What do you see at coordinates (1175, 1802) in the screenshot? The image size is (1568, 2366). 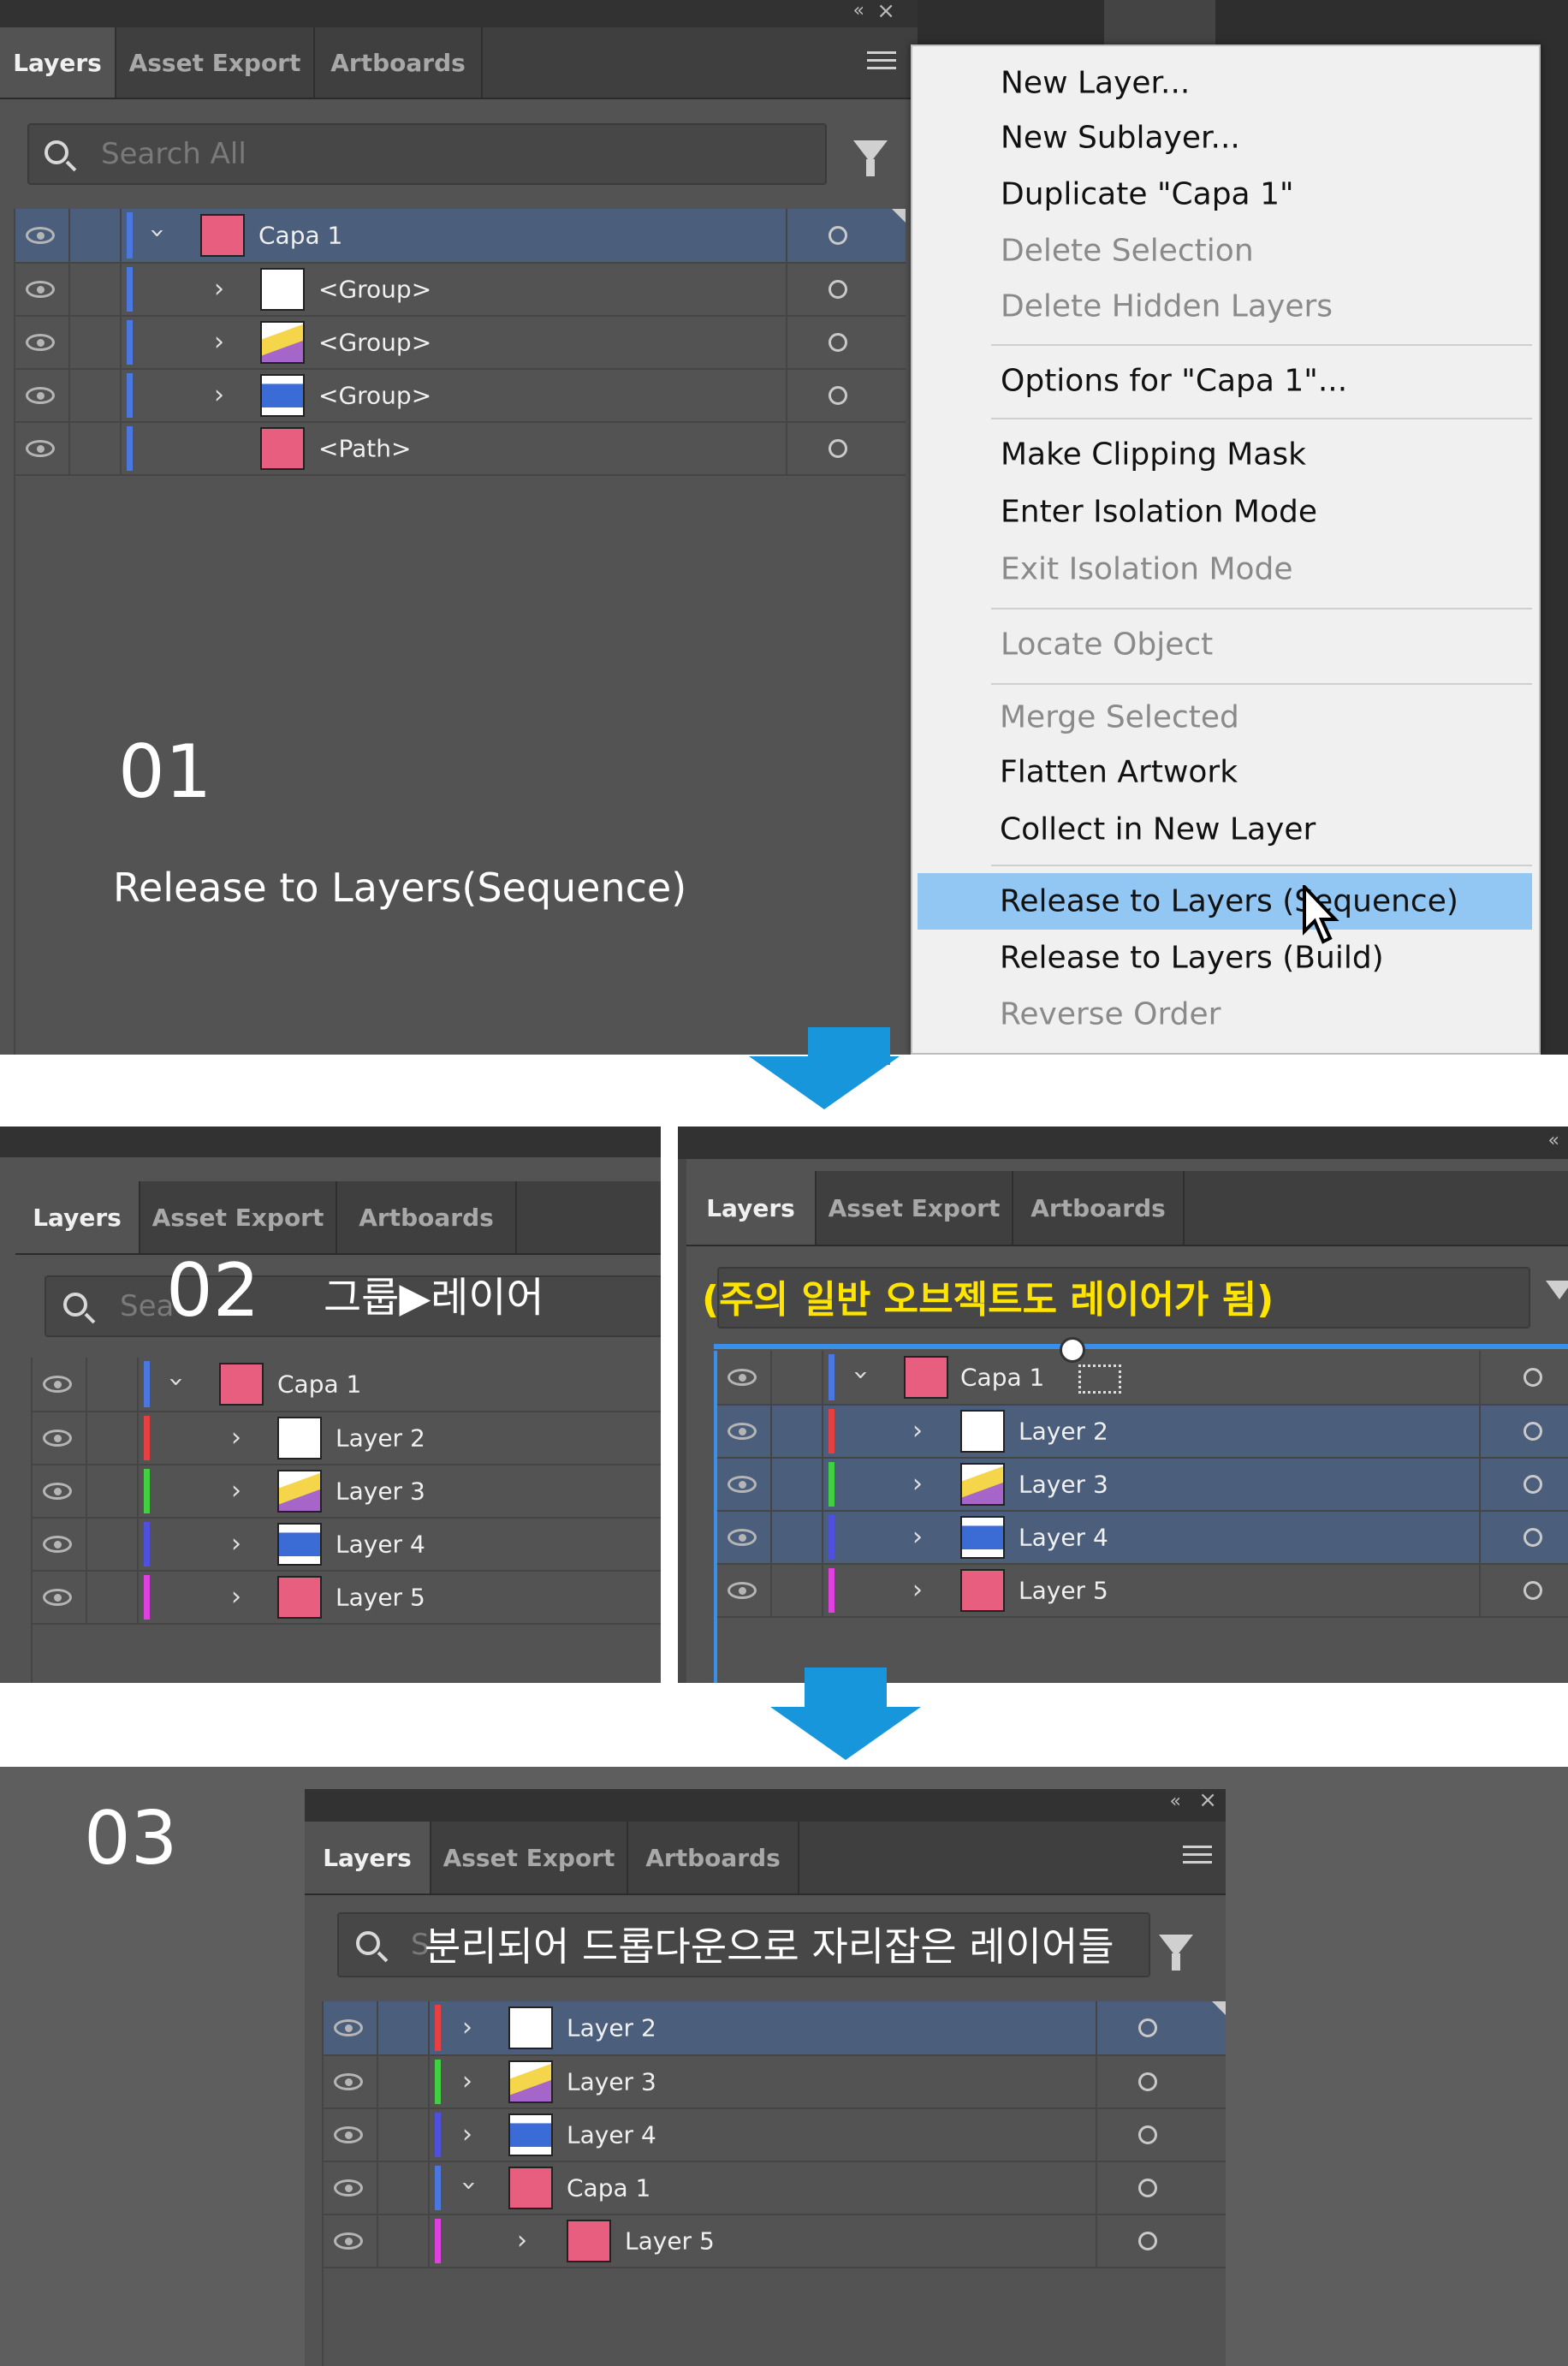 I see `collapse-icon: «` at bounding box center [1175, 1802].